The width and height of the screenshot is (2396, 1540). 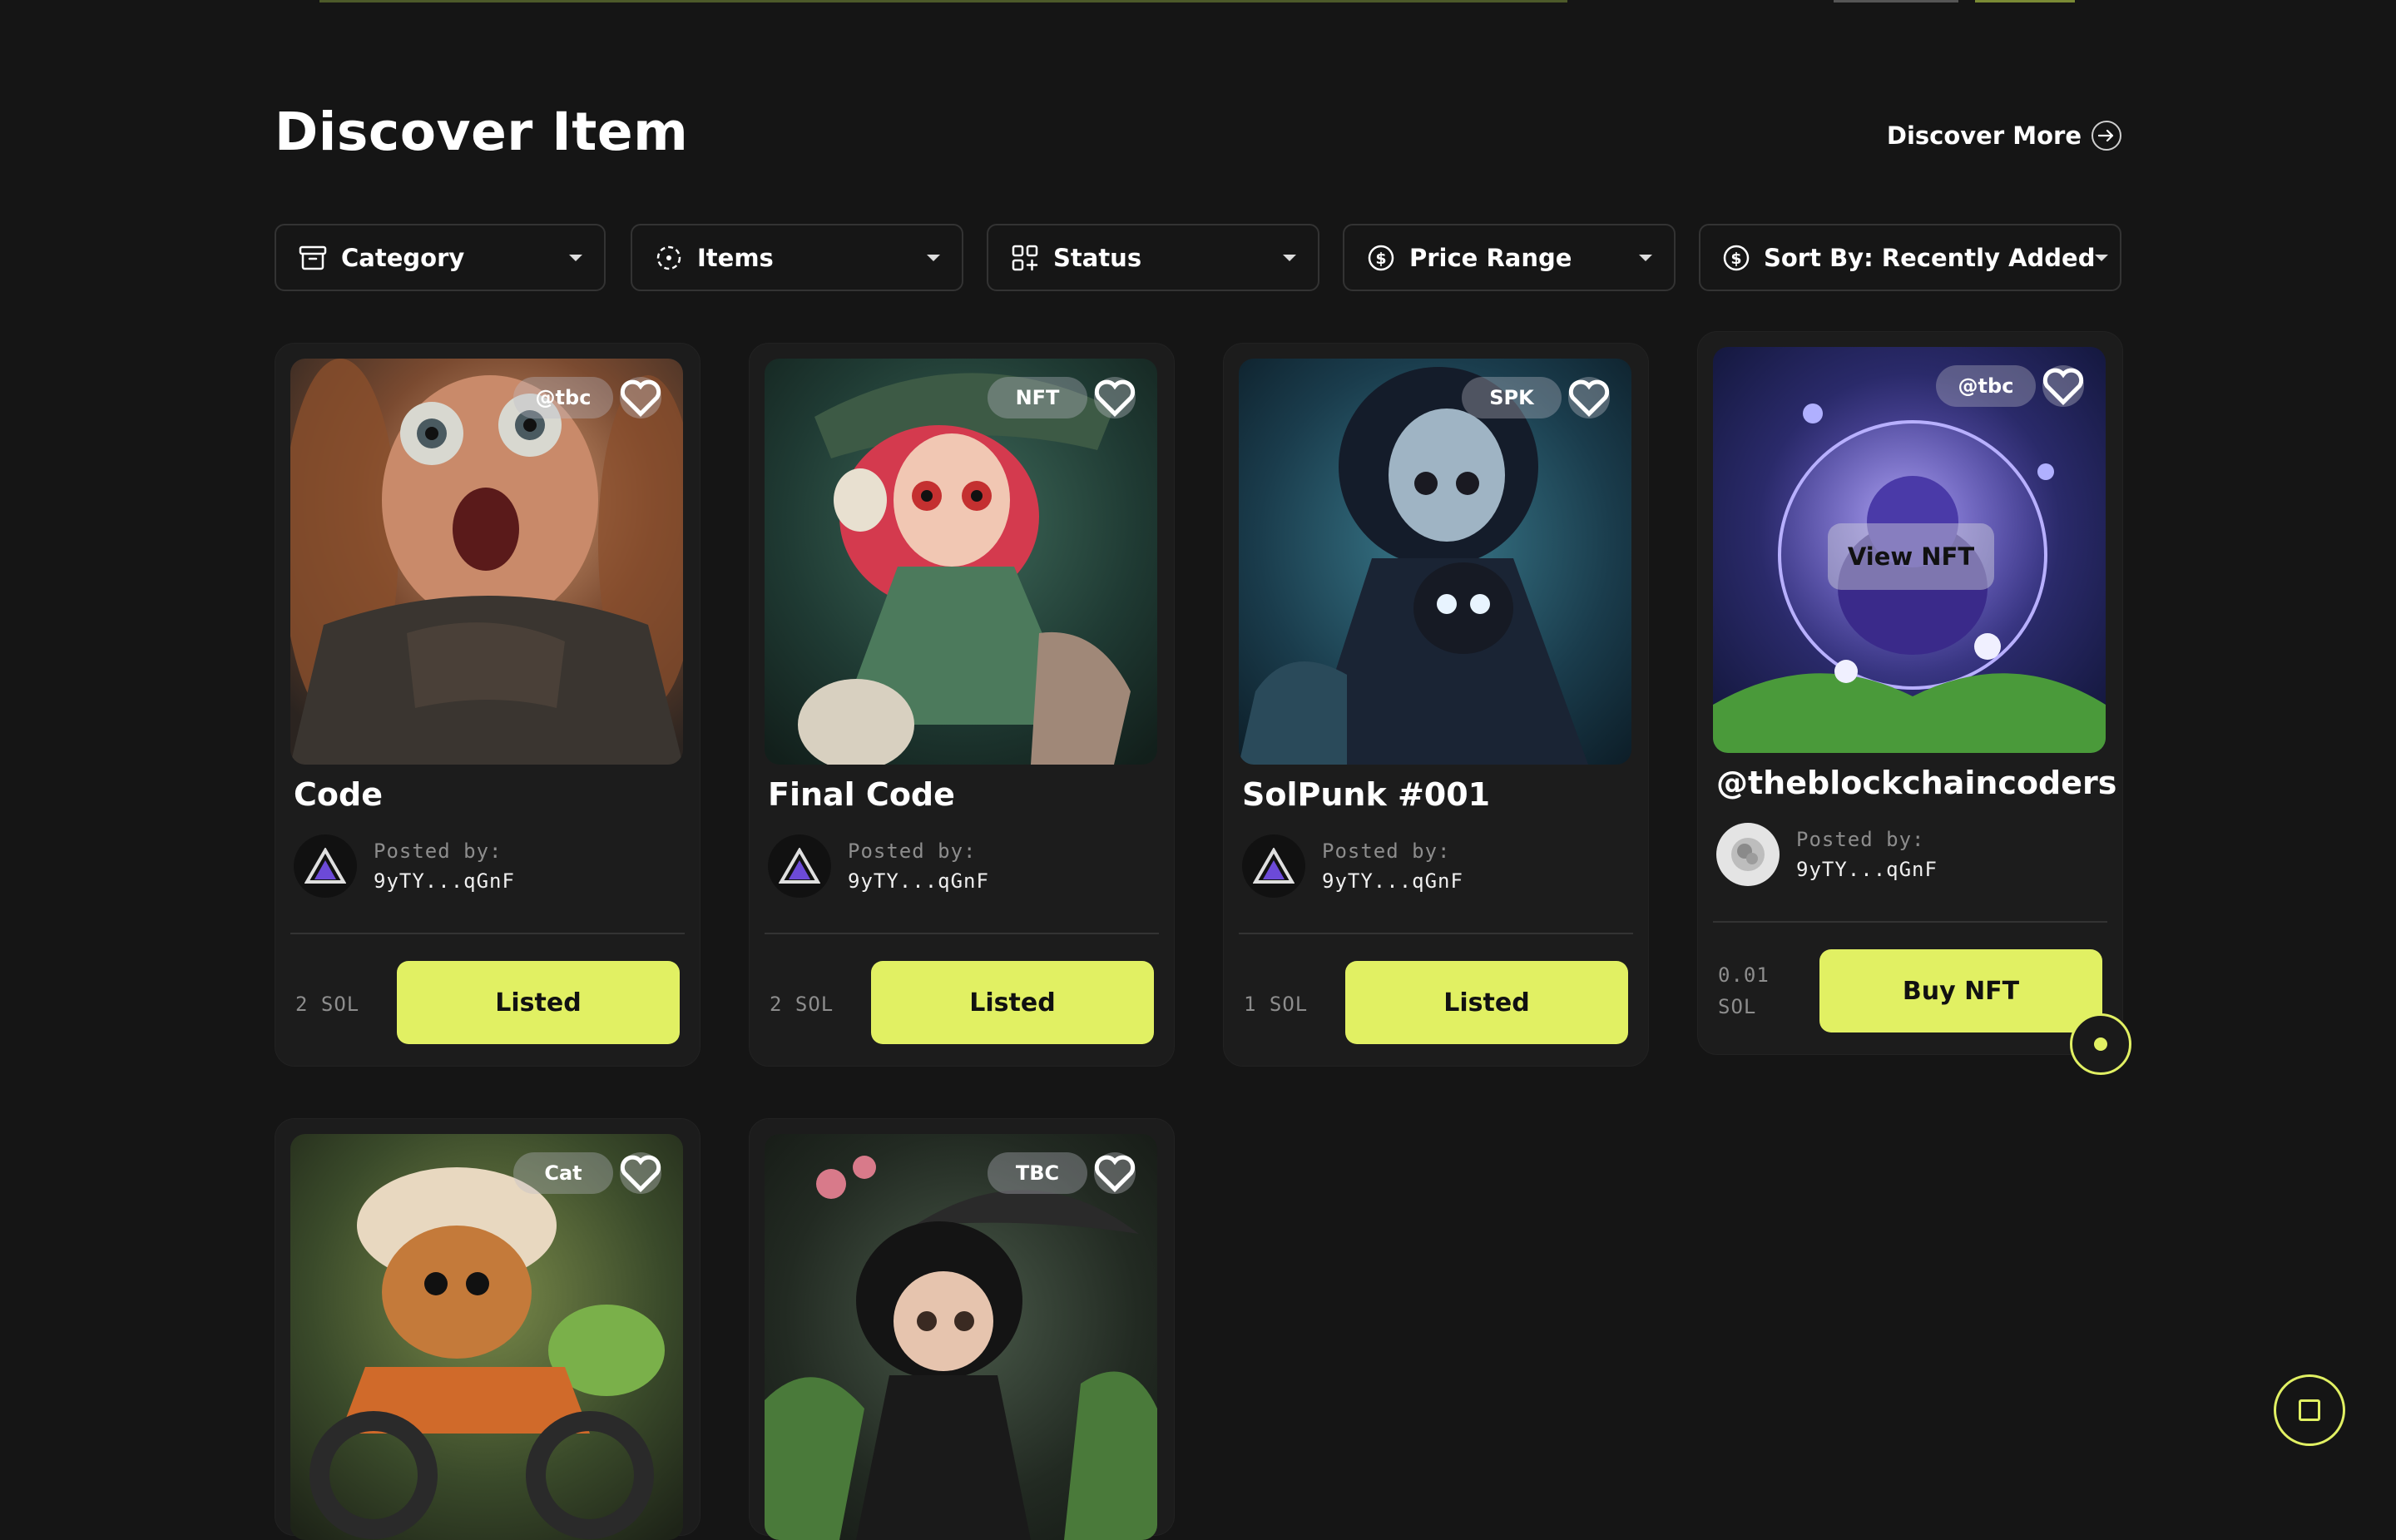 What do you see at coordinates (1038, 1173) in the screenshot?
I see `nft-tag: TBC` at bounding box center [1038, 1173].